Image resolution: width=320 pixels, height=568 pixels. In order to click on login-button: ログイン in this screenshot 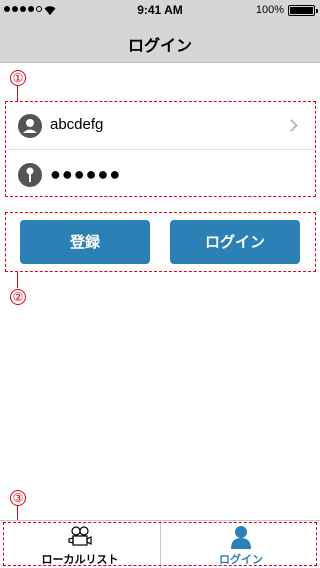, I will do `click(235, 242)`.